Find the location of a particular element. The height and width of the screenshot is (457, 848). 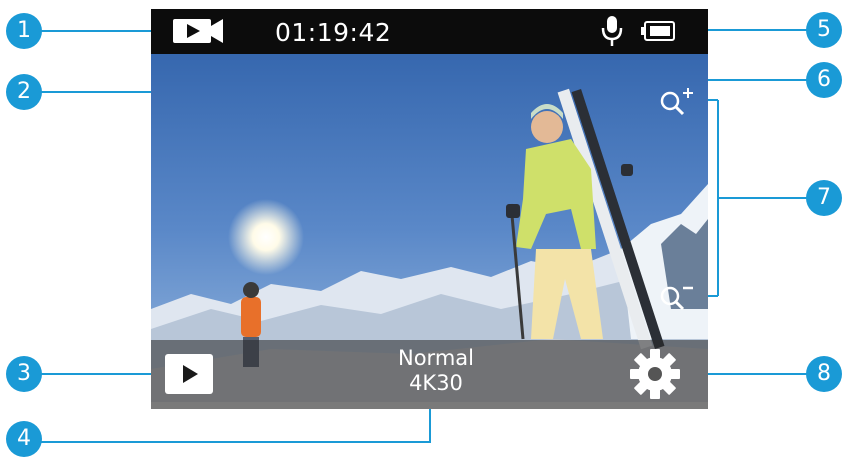

video-mode-label: Normal is located at coordinates (436, 358).